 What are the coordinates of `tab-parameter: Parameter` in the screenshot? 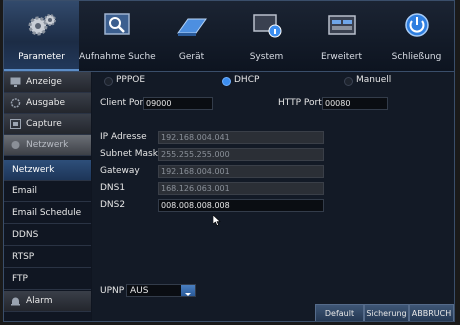 It's located at (41, 36).